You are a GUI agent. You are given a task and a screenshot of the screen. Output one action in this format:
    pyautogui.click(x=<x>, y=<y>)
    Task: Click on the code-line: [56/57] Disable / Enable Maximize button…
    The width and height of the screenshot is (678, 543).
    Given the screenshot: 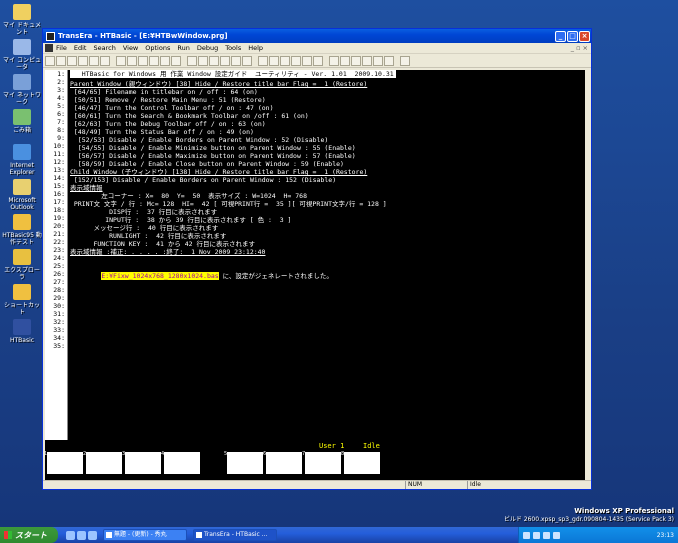 What is the action you would take?
    pyautogui.click(x=327, y=156)
    